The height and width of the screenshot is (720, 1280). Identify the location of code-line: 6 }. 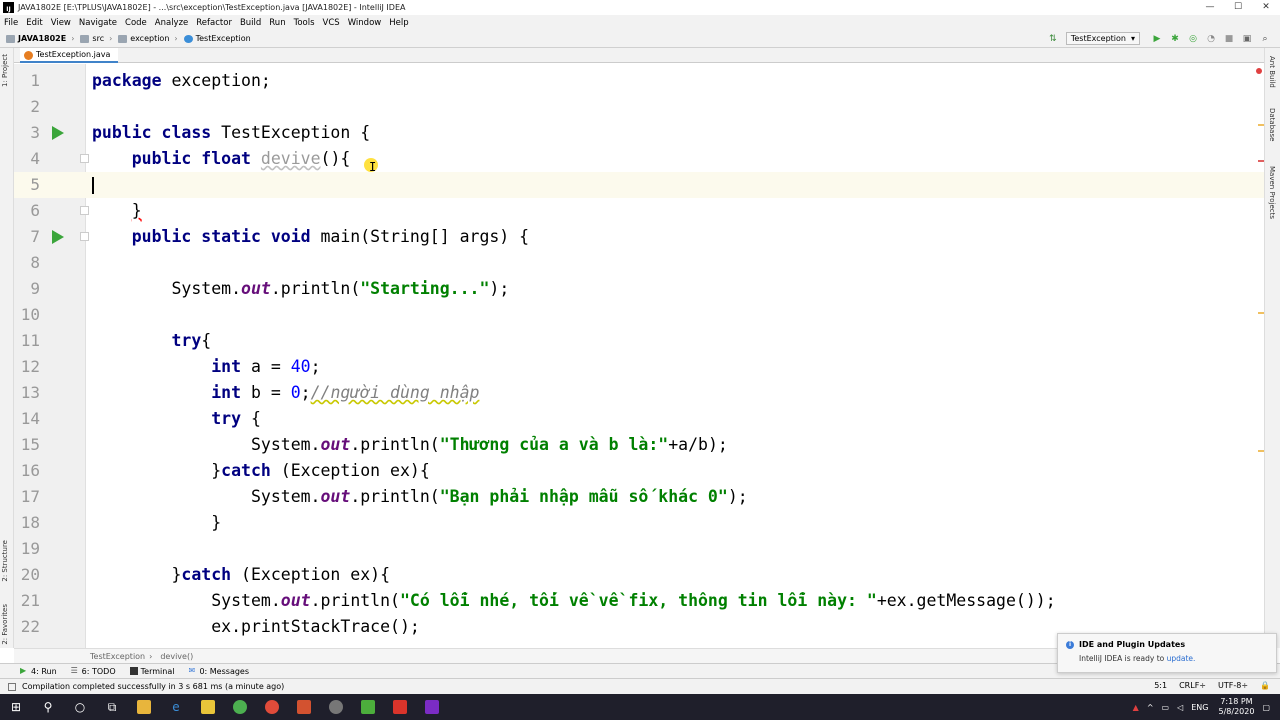
(639, 211).